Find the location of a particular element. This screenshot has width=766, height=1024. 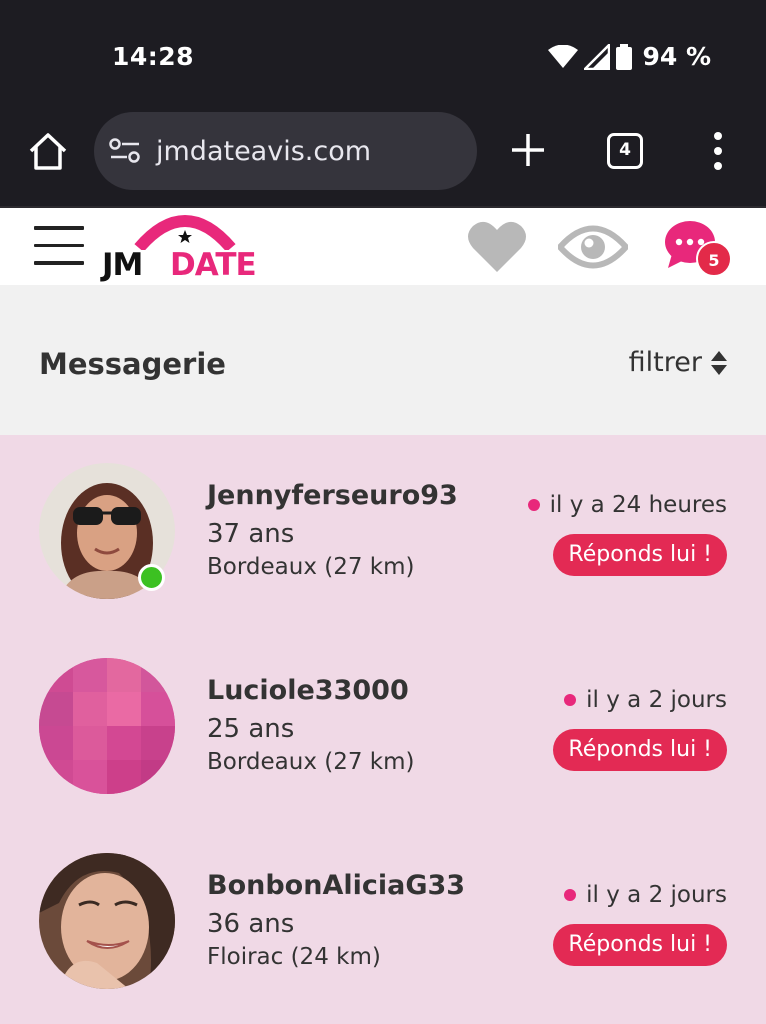

site-settings-icon is located at coordinates (125, 151).